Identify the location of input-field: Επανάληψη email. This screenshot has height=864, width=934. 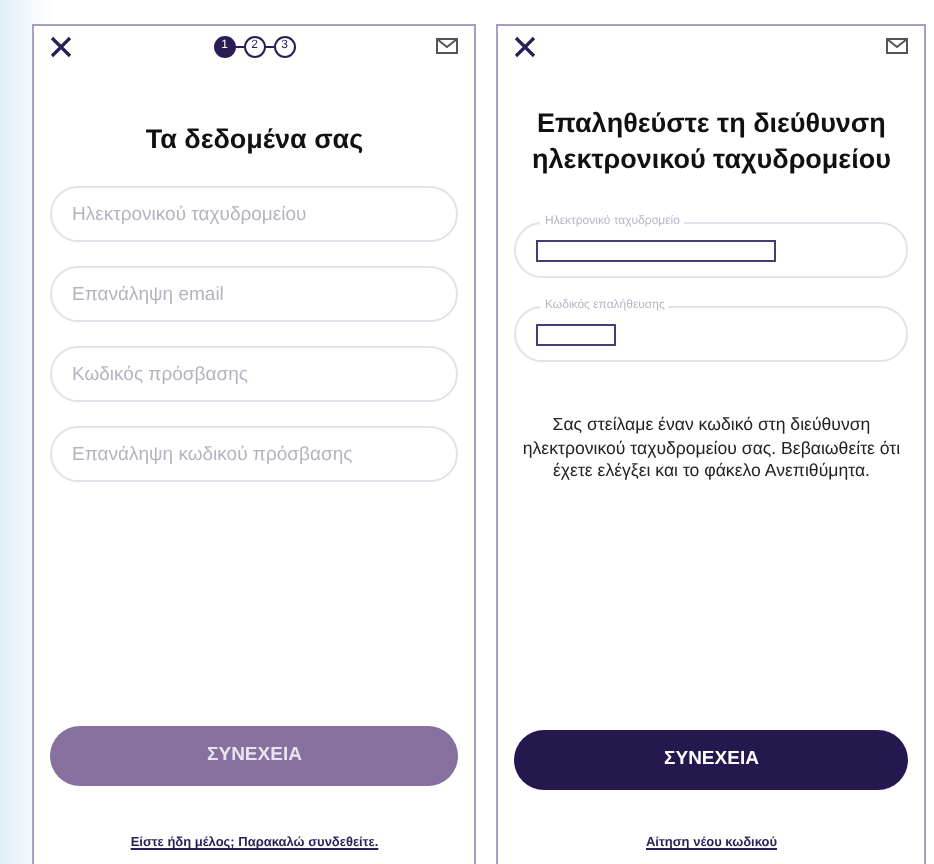
(254, 294).